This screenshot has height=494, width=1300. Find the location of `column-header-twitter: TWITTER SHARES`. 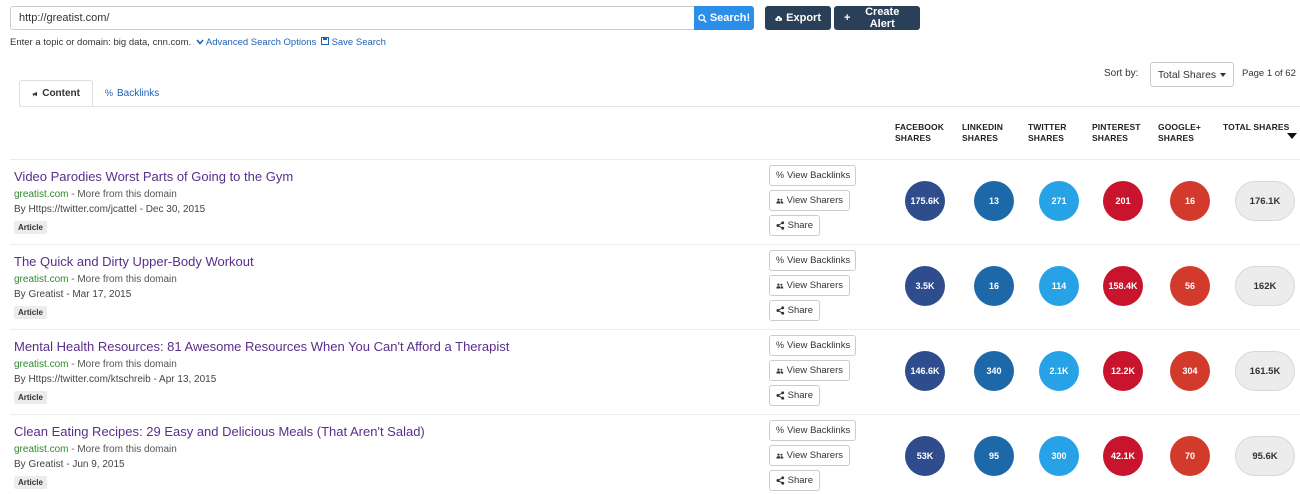

column-header-twitter: TWITTER SHARES is located at coordinates (1047, 133).